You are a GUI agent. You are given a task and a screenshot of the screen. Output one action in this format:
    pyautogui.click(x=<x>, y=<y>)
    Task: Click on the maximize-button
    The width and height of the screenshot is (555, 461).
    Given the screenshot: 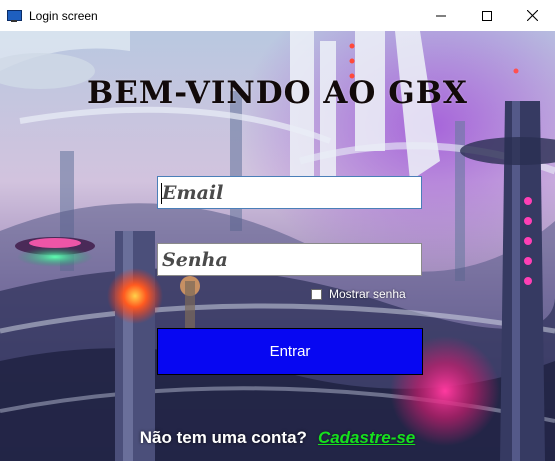 What is the action you would take?
    pyautogui.click(x=487, y=15)
    